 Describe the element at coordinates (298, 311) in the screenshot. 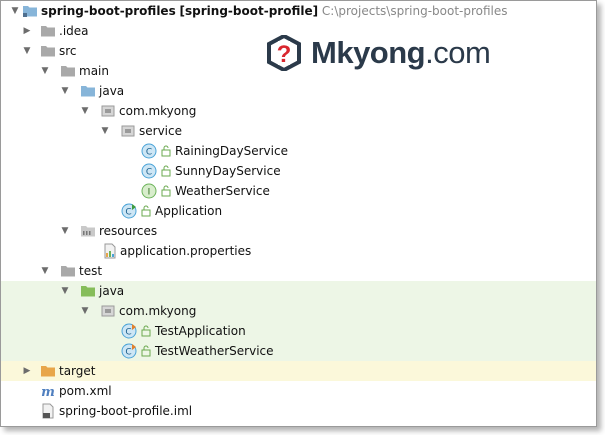

I see `tree-row-test-package: ▼ com.mkyong` at that location.